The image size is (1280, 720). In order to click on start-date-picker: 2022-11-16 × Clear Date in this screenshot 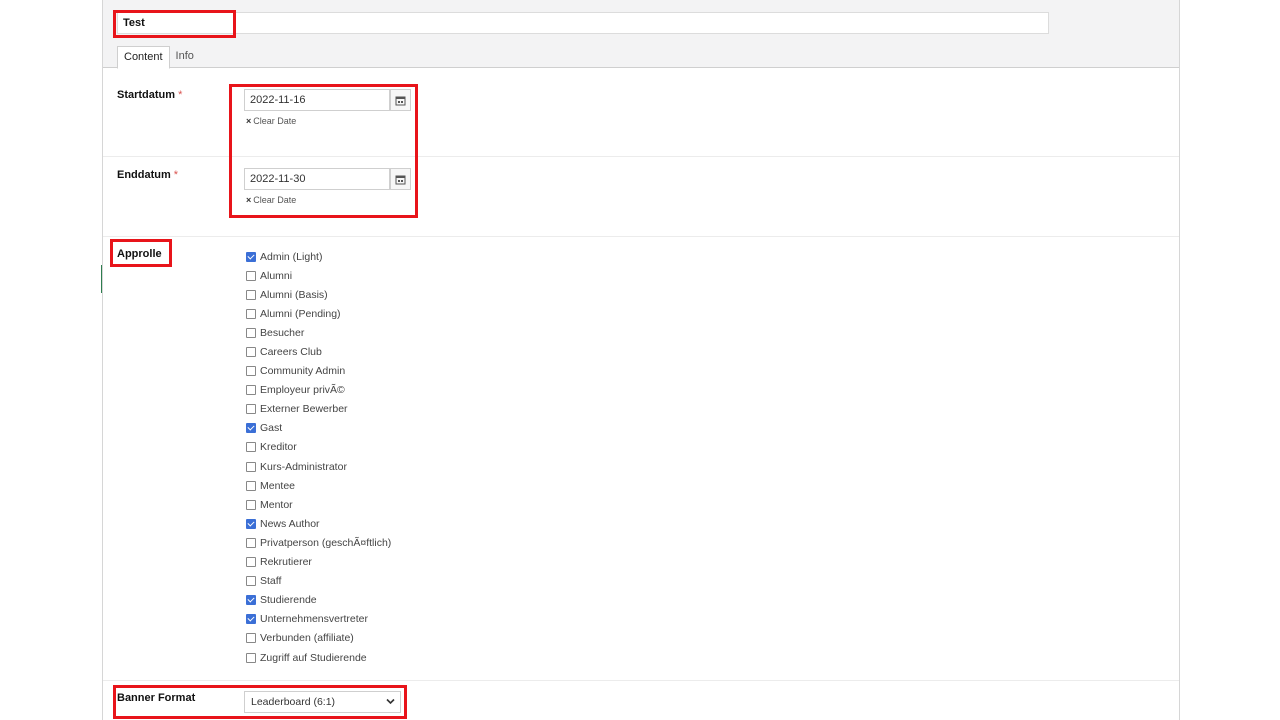, I will do `click(327, 107)`.